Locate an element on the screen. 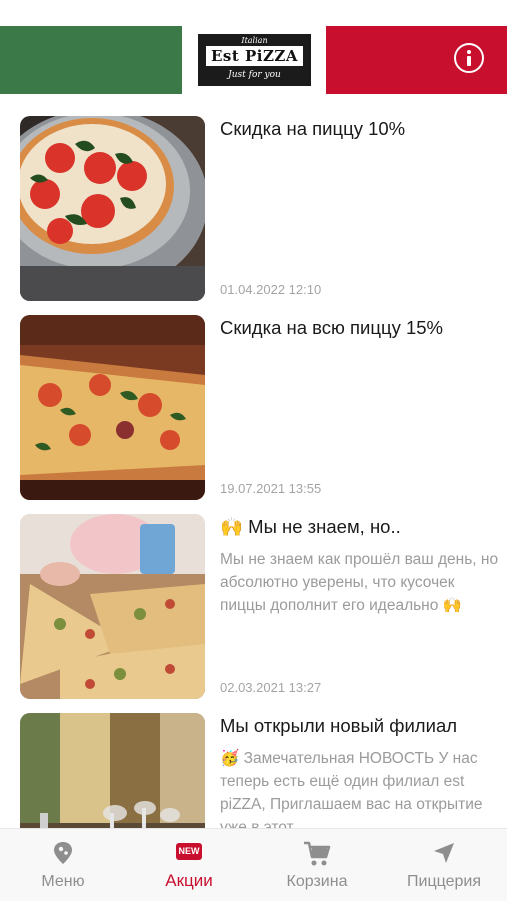  tab-pizzeria: Пиццерия is located at coordinates (444, 865).